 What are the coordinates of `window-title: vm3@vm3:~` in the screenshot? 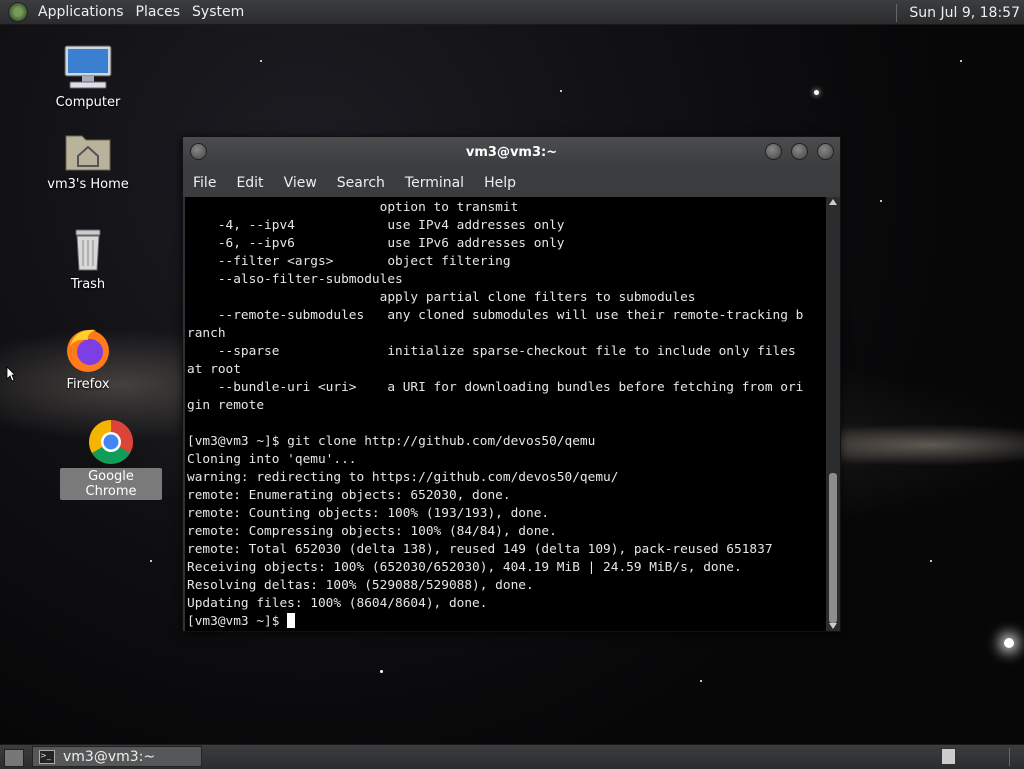 It's located at (511, 152).